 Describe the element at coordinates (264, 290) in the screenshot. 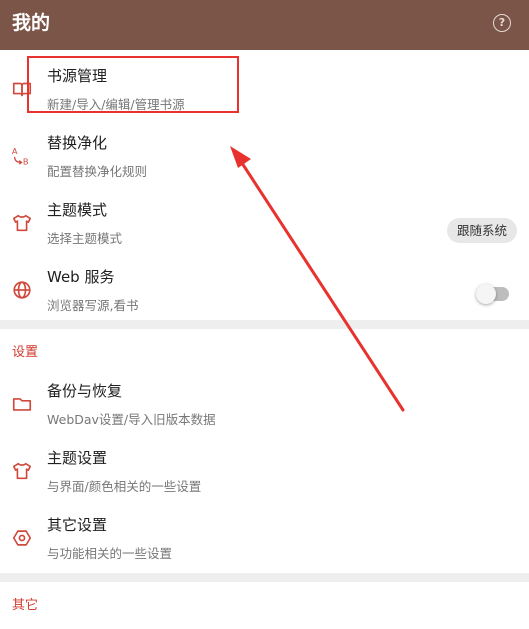

I see `web-service-item: Web 服务 浏览器写源,看书` at that location.